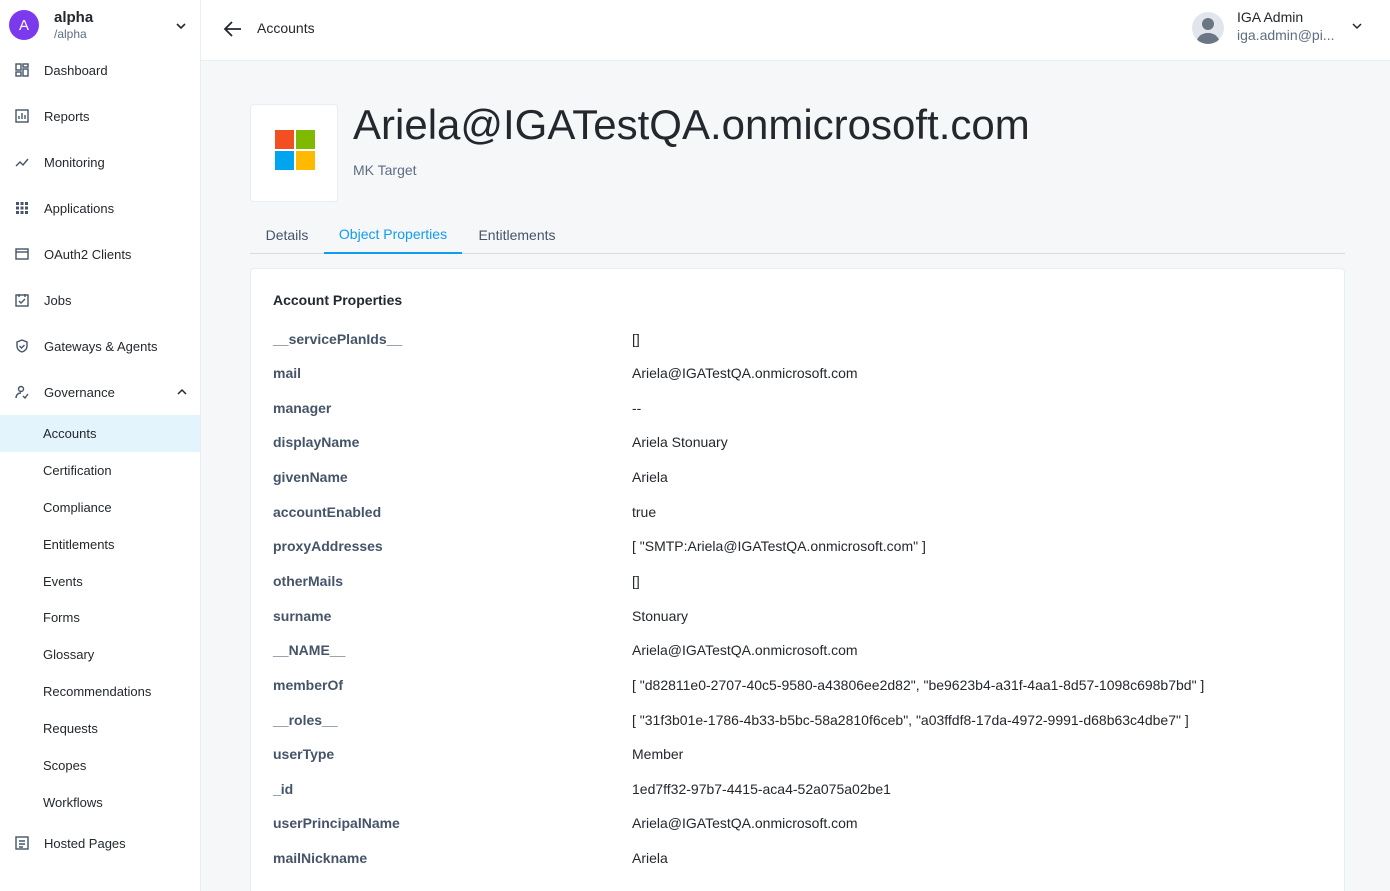 Image resolution: width=1390 pixels, height=891 pixels. Describe the element at coordinates (660, 616) in the screenshot. I see `property-value: Stonuary` at that location.